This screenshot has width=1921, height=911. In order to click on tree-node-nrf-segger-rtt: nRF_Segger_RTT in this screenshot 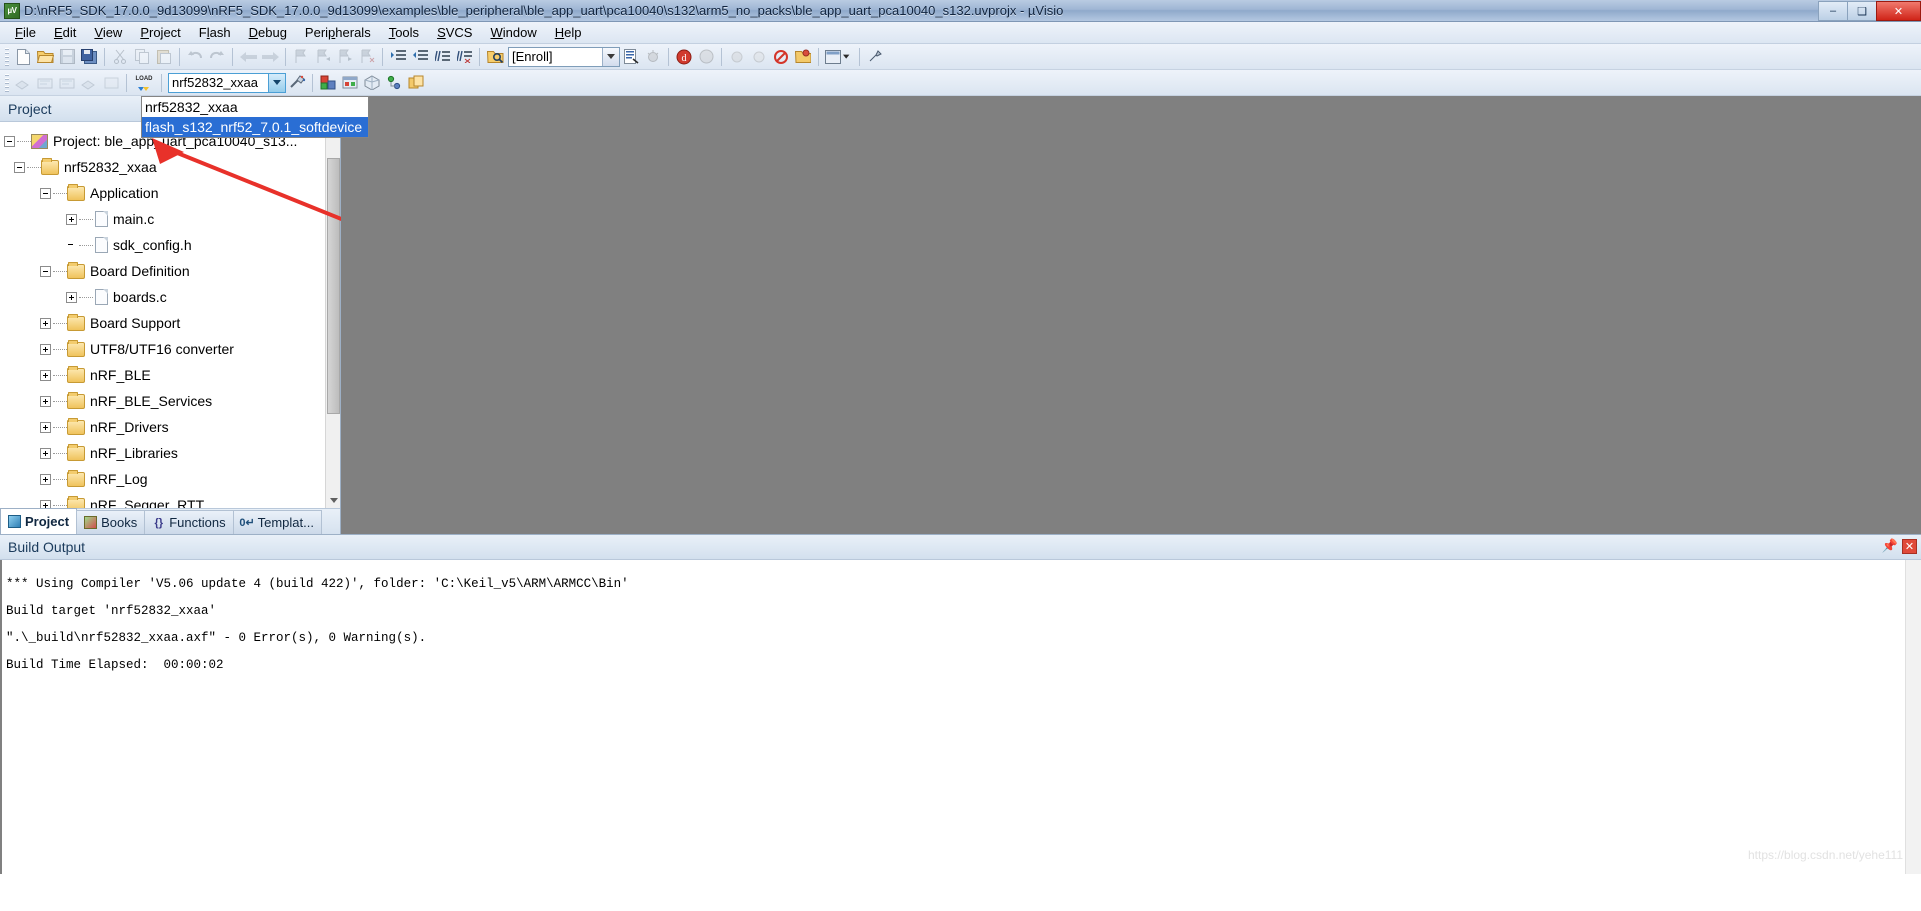, I will do `click(170, 500)`.